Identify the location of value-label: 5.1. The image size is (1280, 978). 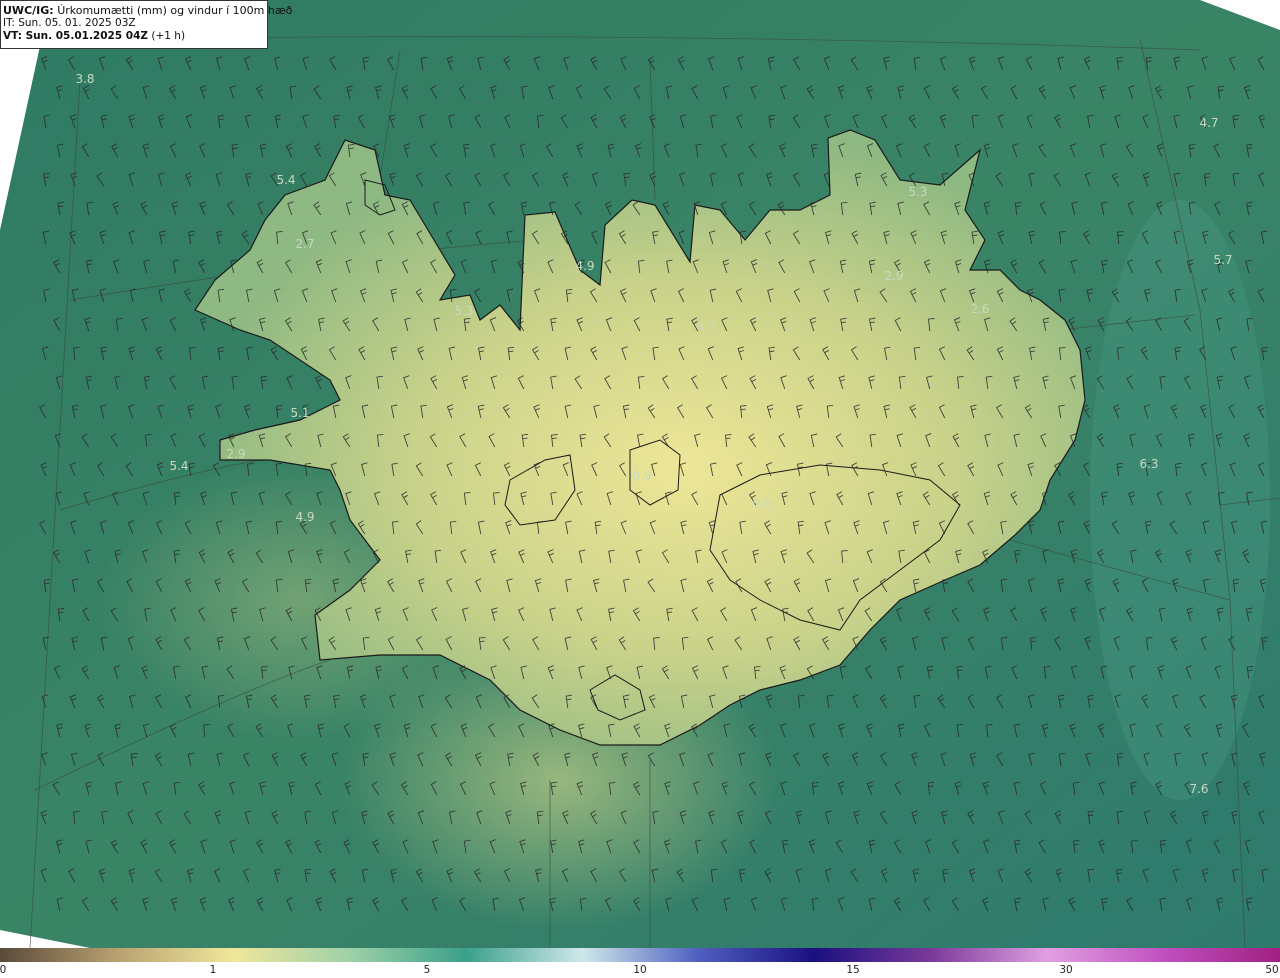
(299, 413).